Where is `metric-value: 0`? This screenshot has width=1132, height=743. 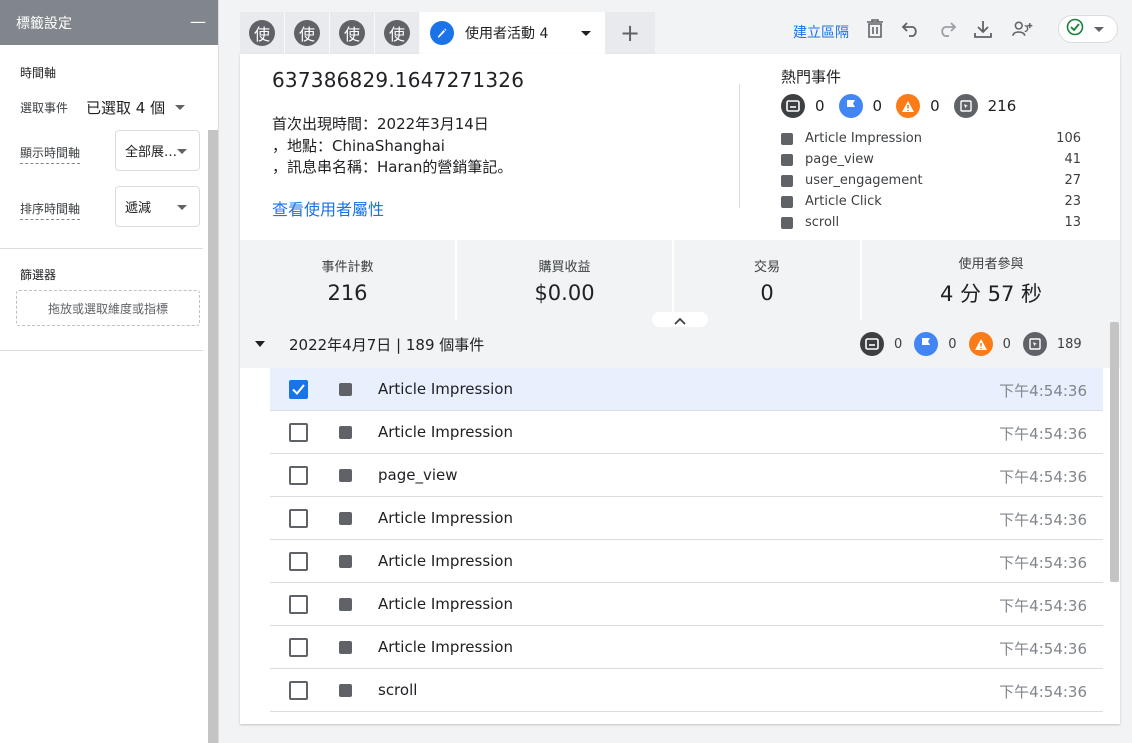 metric-value: 0 is located at coordinates (767, 292).